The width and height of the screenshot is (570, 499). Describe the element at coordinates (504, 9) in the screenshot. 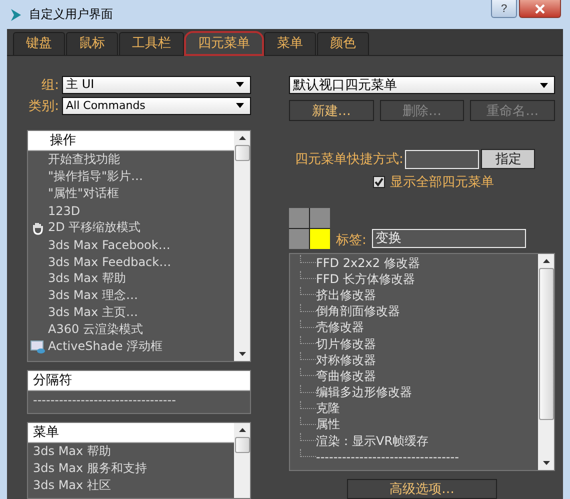

I see `help-button: ?` at that location.